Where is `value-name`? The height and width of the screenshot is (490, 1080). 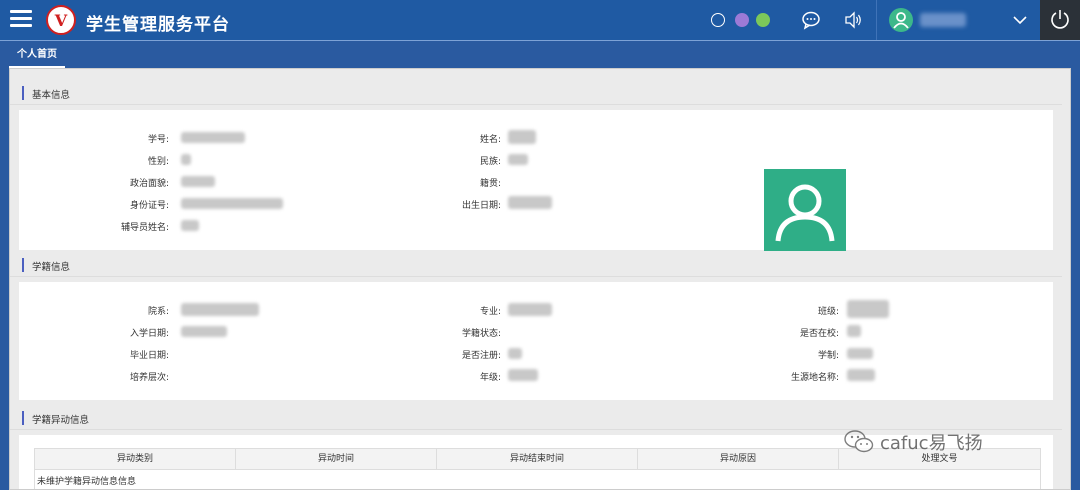
value-name is located at coordinates (522, 137).